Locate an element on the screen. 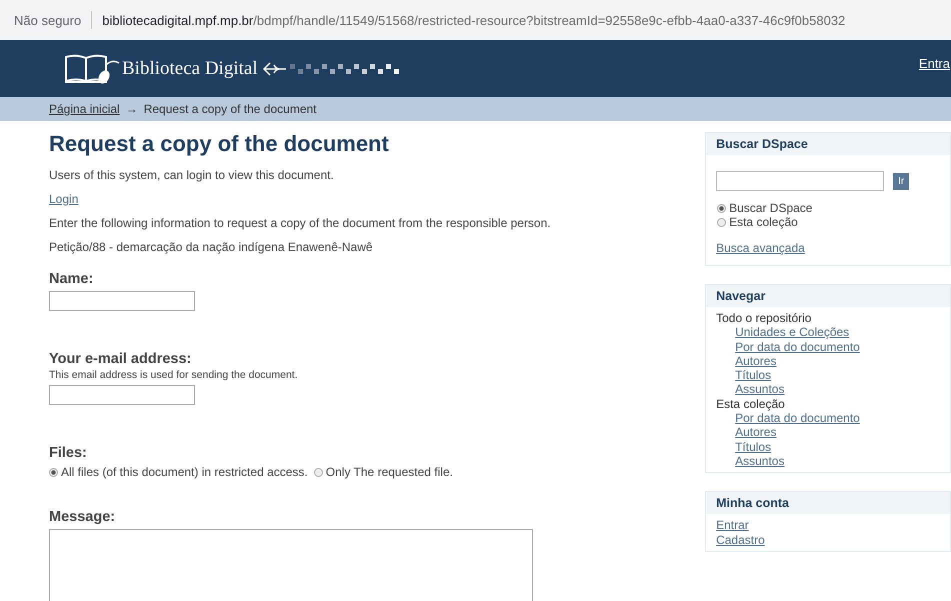 The width and height of the screenshot is (951, 601). advanced-search-link: Busca avançada is located at coordinates (760, 248).